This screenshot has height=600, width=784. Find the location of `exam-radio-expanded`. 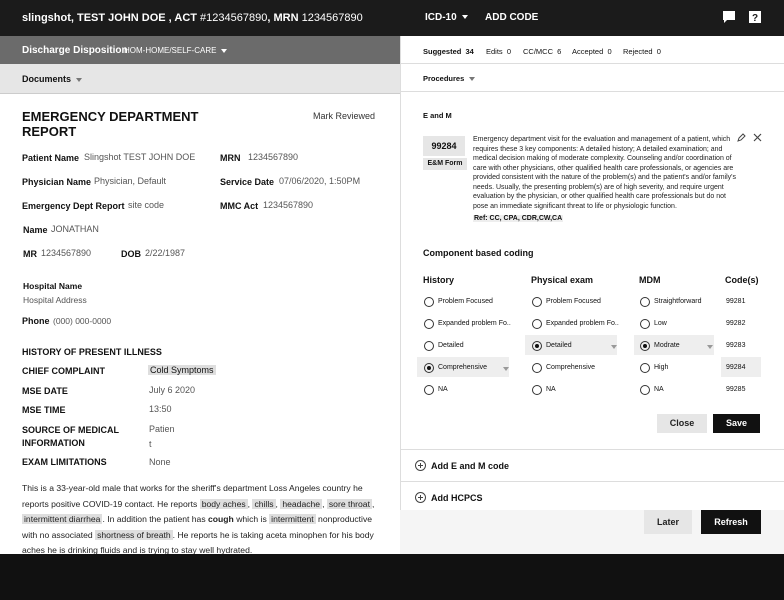

exam-radio-expanded is located at coordinates (537, 324).